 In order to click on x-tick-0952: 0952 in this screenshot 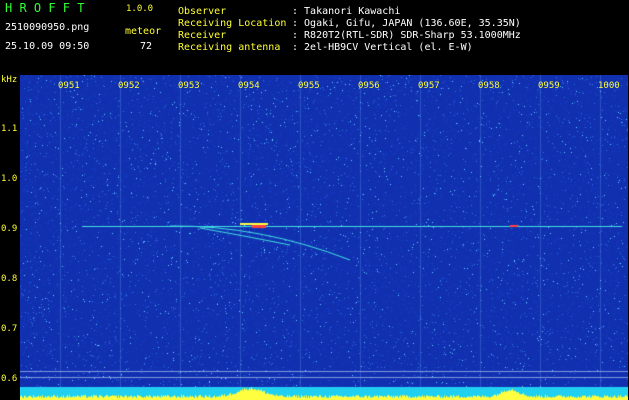, I will do `click(129, 86)`.